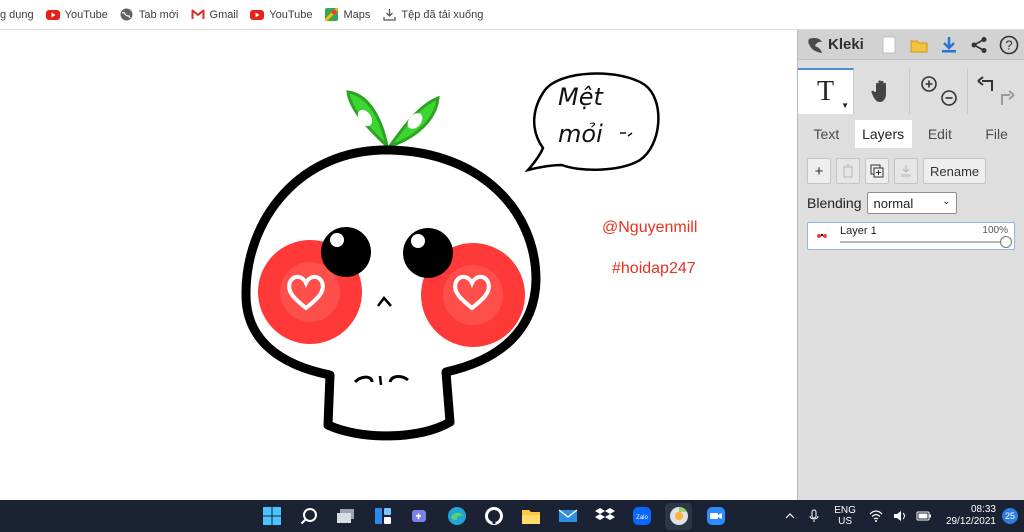 This screenshot has width=1024, height=532. I want to click on system-tray: ENG US 08:33 29/12/2021 25, so click(901, 516).